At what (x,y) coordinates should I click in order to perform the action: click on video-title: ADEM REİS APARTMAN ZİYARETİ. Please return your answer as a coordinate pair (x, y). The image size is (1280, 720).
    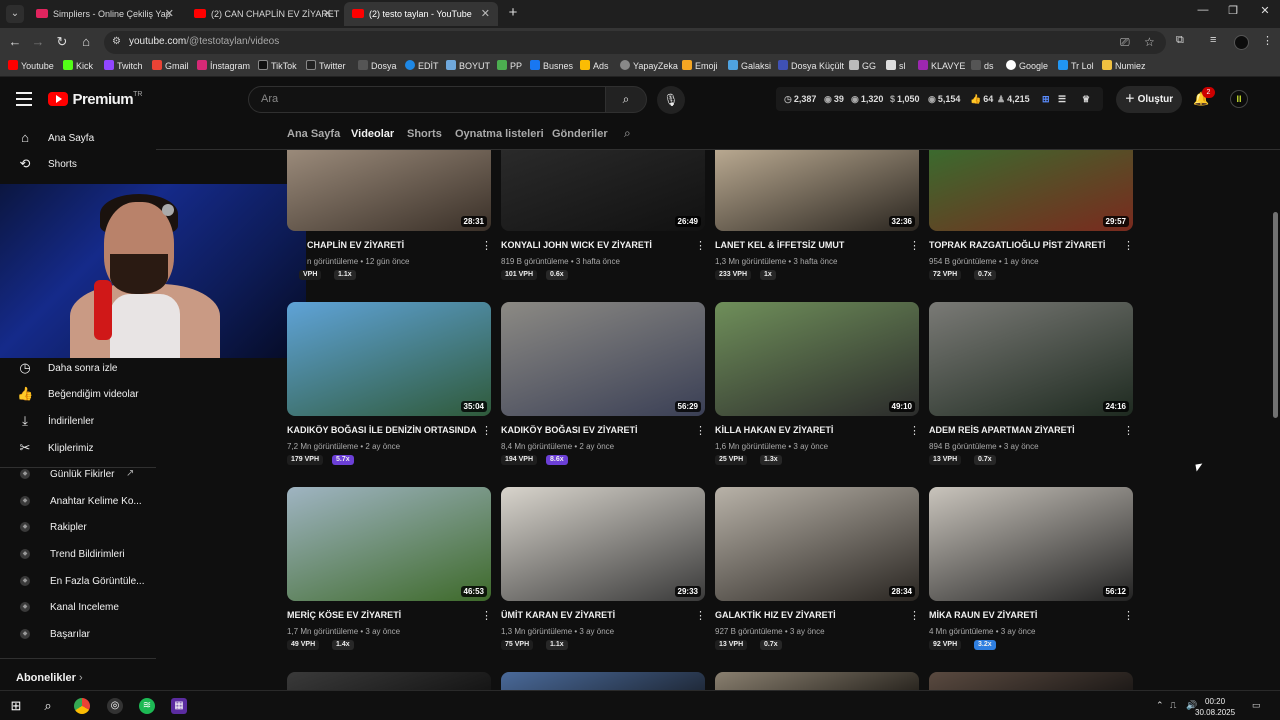
    Looking at the image, I should click on (1002, 430).